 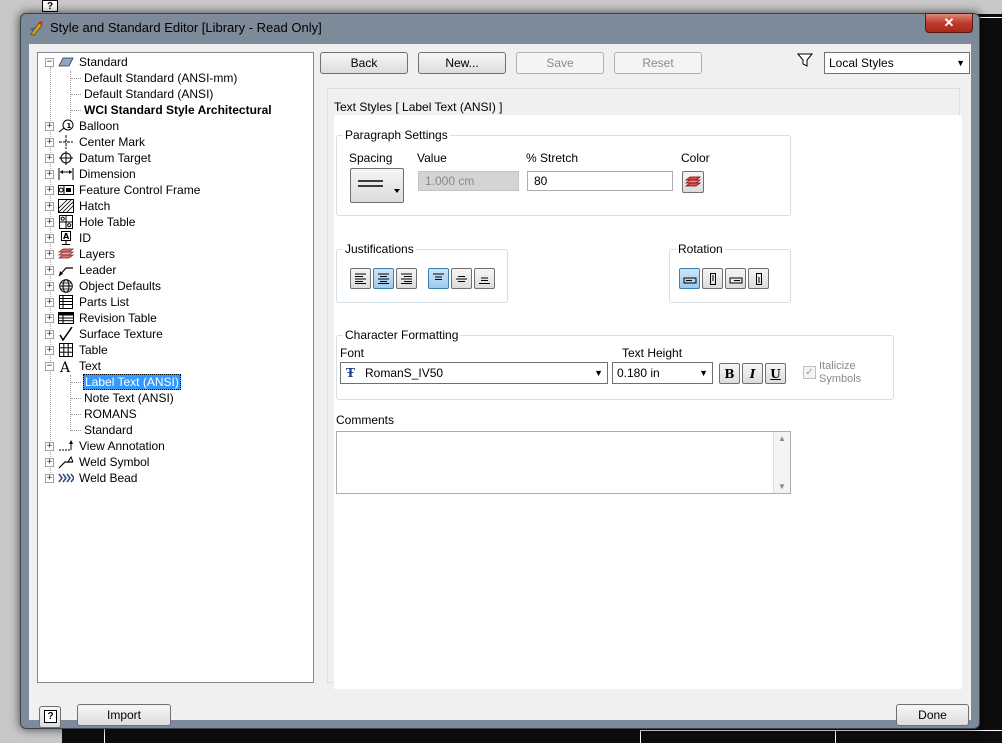 What do you see at coordinates (775, 373) in the screenshot?
I see `underline-button: U` at bounding box center [775, 373].